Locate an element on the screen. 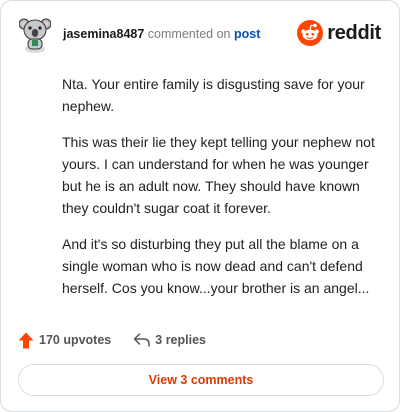  user-avatar is located at coordinates (35, 34).